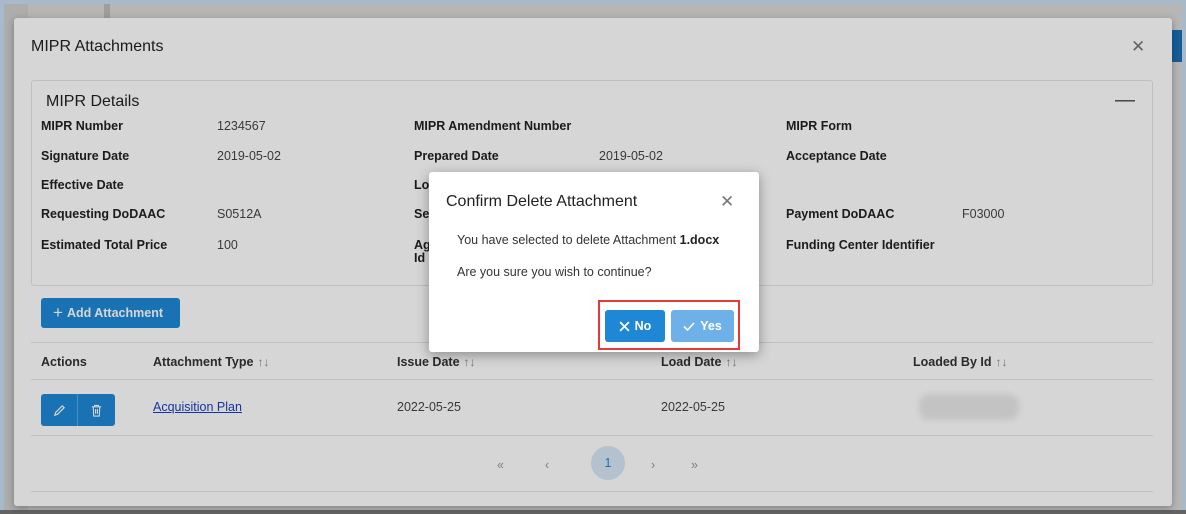 The width and height of the screenshot is (1186, 514). Describe the element at coordinates (643, 326) in the screenshot. I see `no-label: No` at that location.